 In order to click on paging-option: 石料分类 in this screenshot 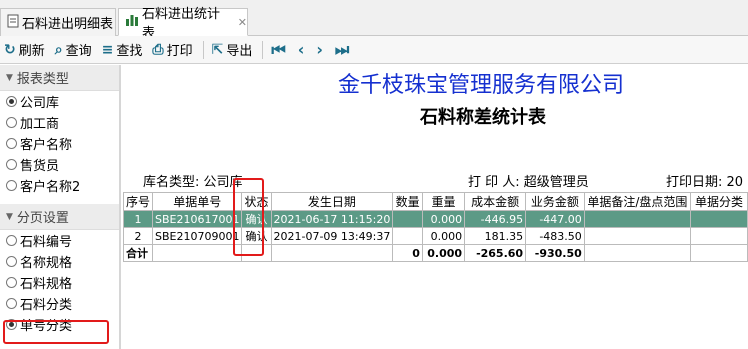, I will do `click(59, 303)`.